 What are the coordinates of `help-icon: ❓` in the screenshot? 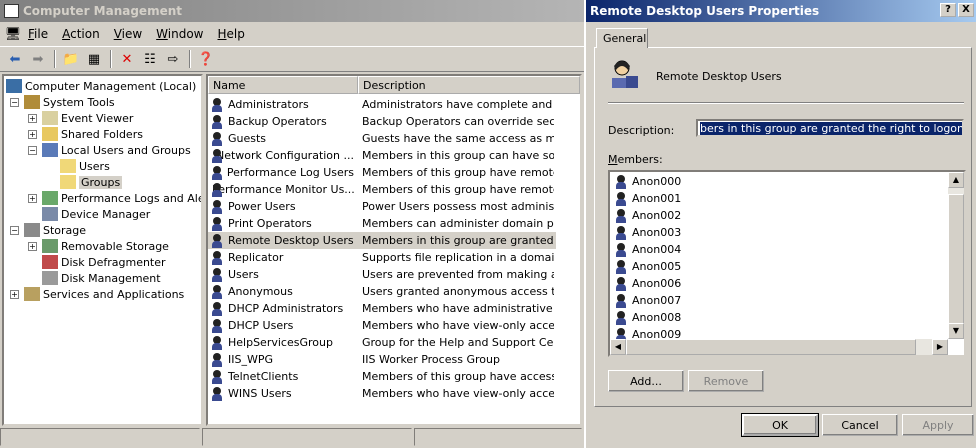 It's located at (206, 59).